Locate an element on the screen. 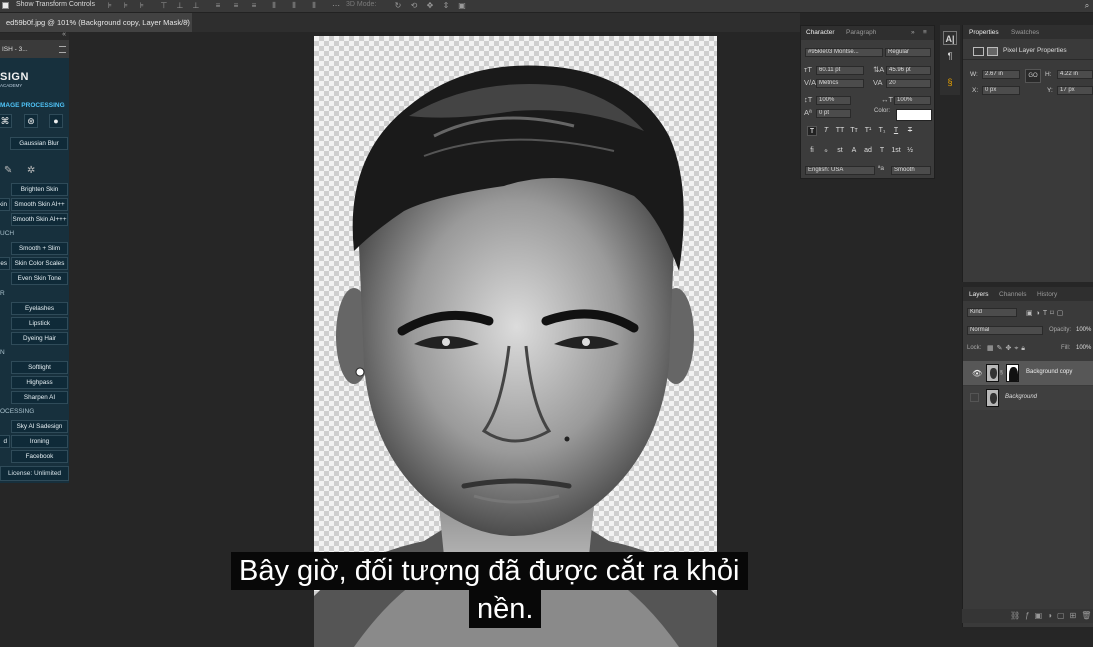 The image size is (1093, 647). align-left-icon: ⊧ is located at coordinates (110, 6).